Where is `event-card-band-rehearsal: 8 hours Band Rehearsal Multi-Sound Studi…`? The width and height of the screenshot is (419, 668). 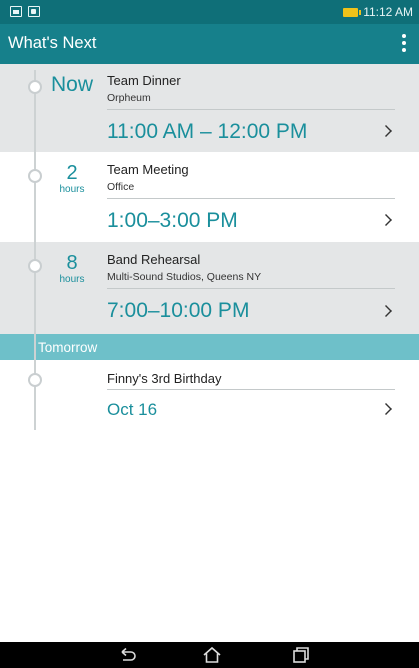 event-card-band-rehearsal: 8 hours Band Rehearsal Multi-Sound Studi… is located at coordinates (209, 288).